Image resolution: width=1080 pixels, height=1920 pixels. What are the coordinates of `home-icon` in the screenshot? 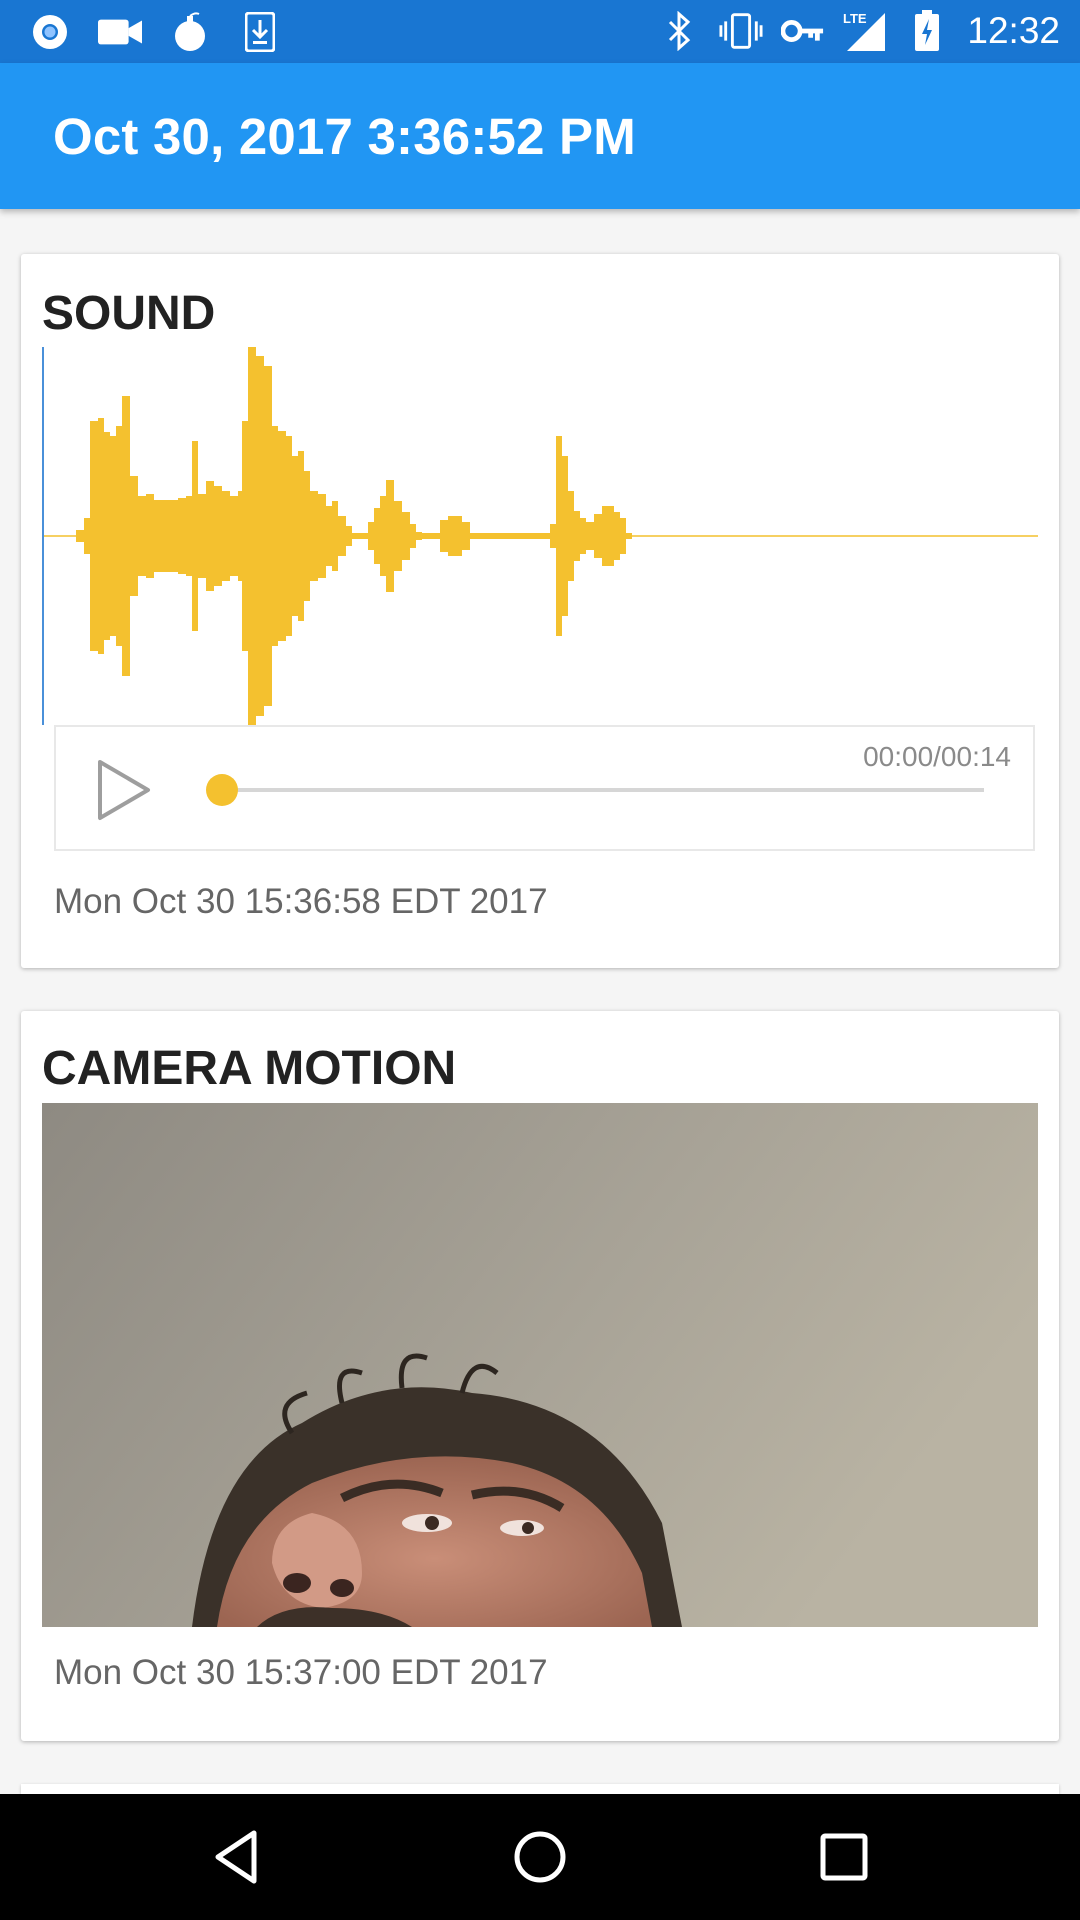 It's located at (540, 1857).